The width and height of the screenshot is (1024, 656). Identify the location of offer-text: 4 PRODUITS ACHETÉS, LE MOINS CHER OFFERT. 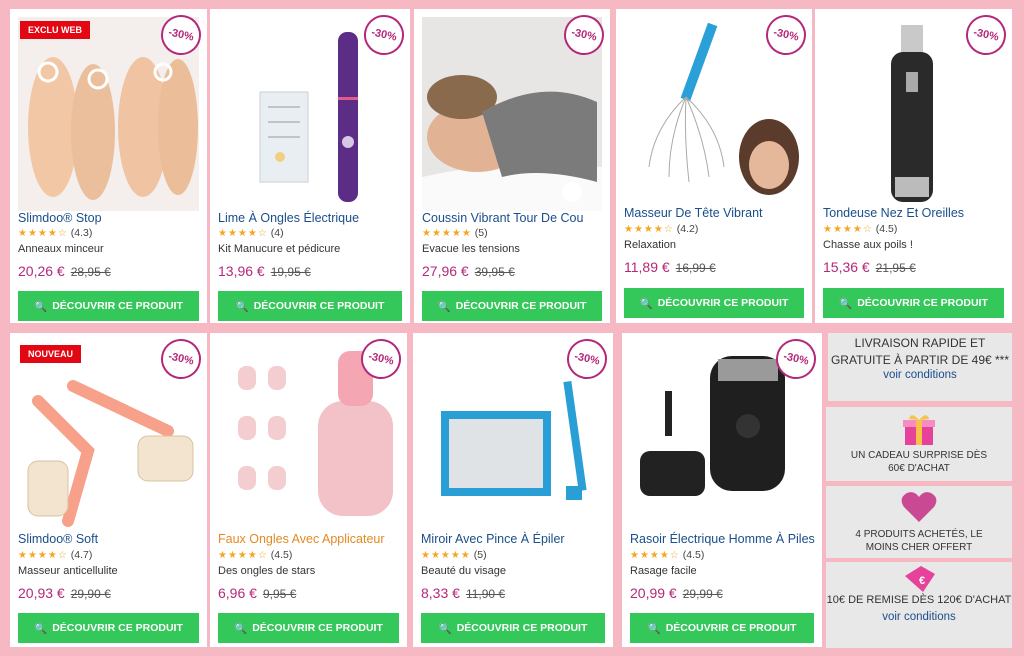
(919, 541).